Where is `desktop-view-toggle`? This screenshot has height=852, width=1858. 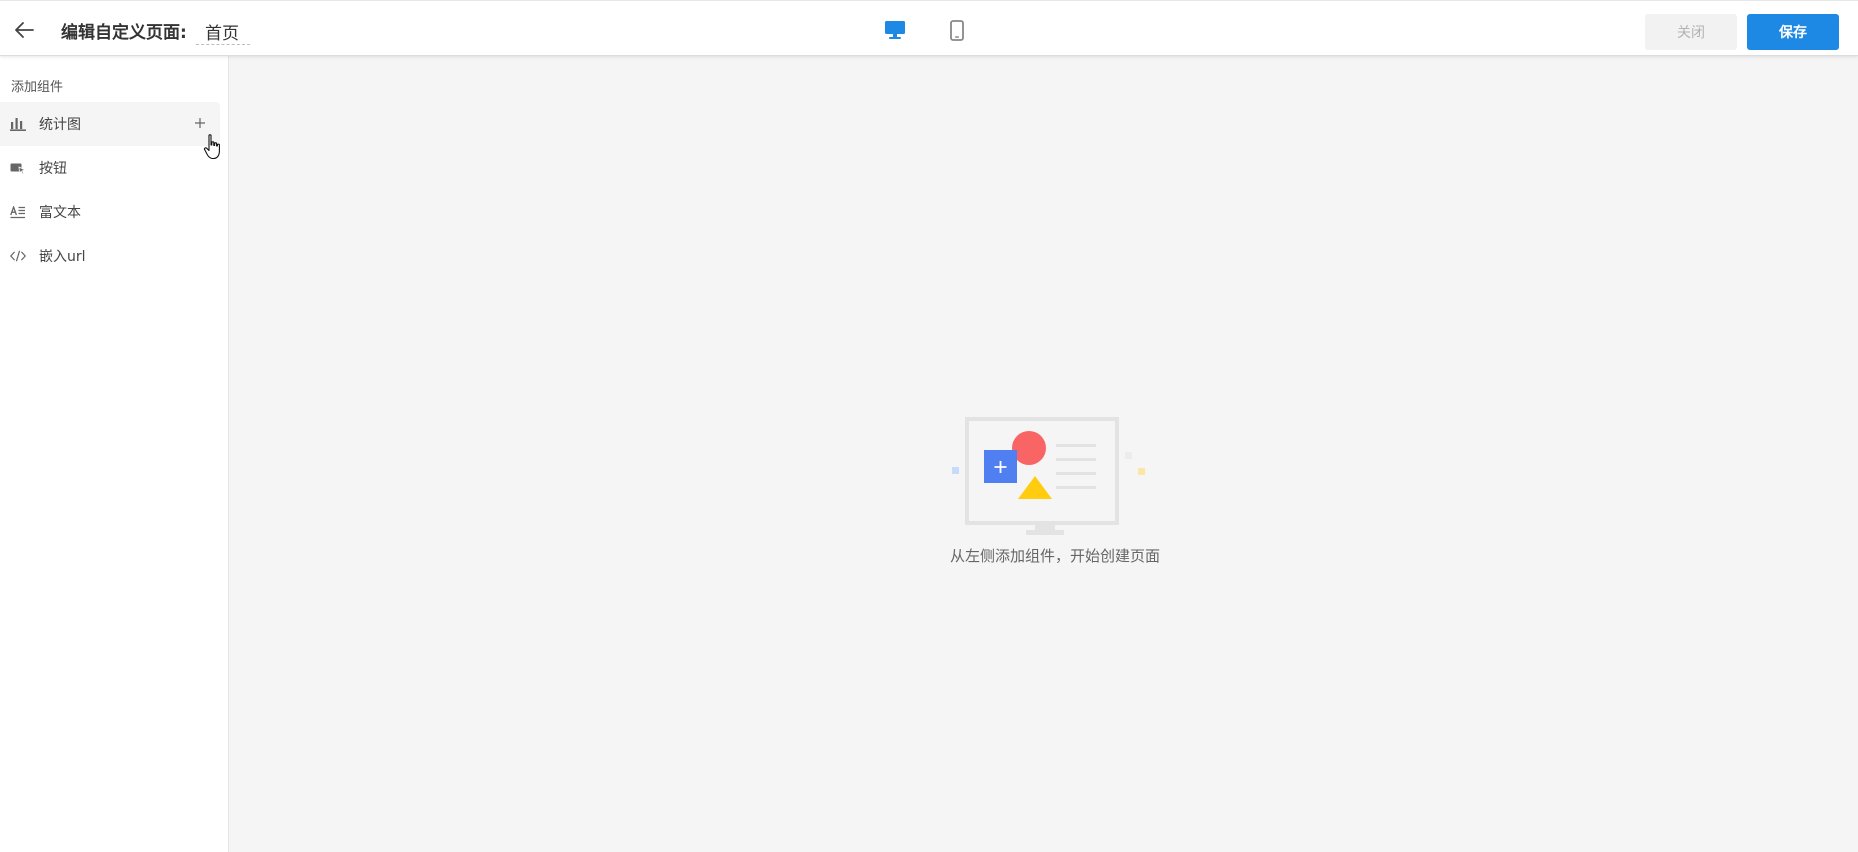 desktop-view-toggle is located at coordinates (895, 30).